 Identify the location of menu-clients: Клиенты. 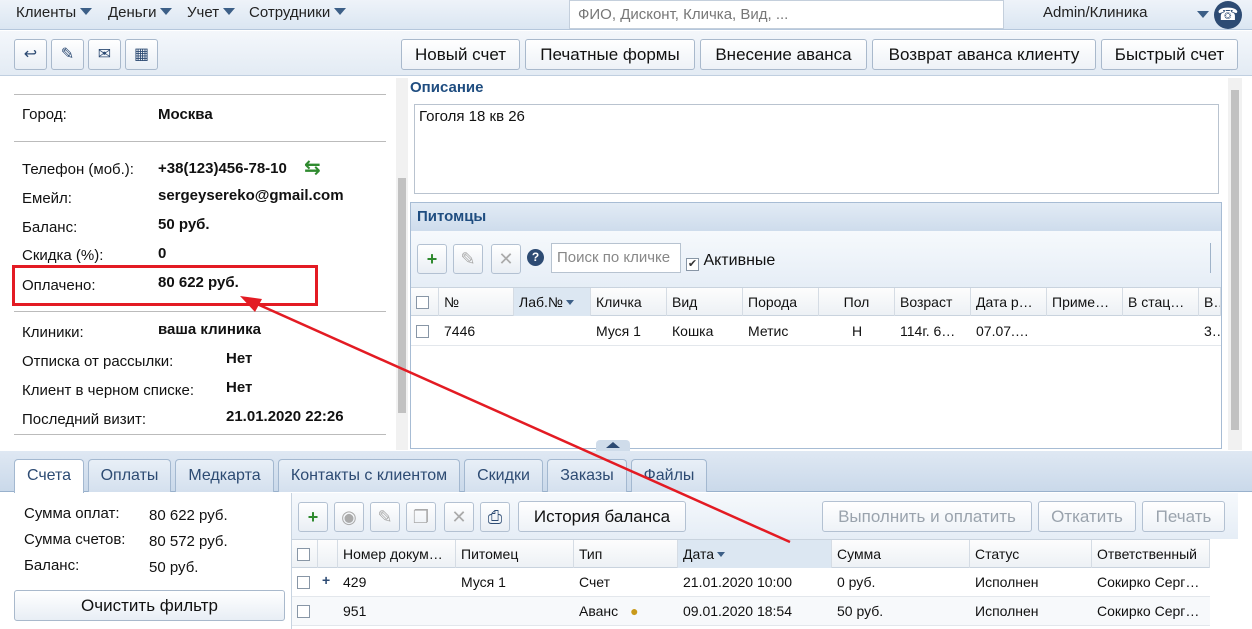
(54, 12).